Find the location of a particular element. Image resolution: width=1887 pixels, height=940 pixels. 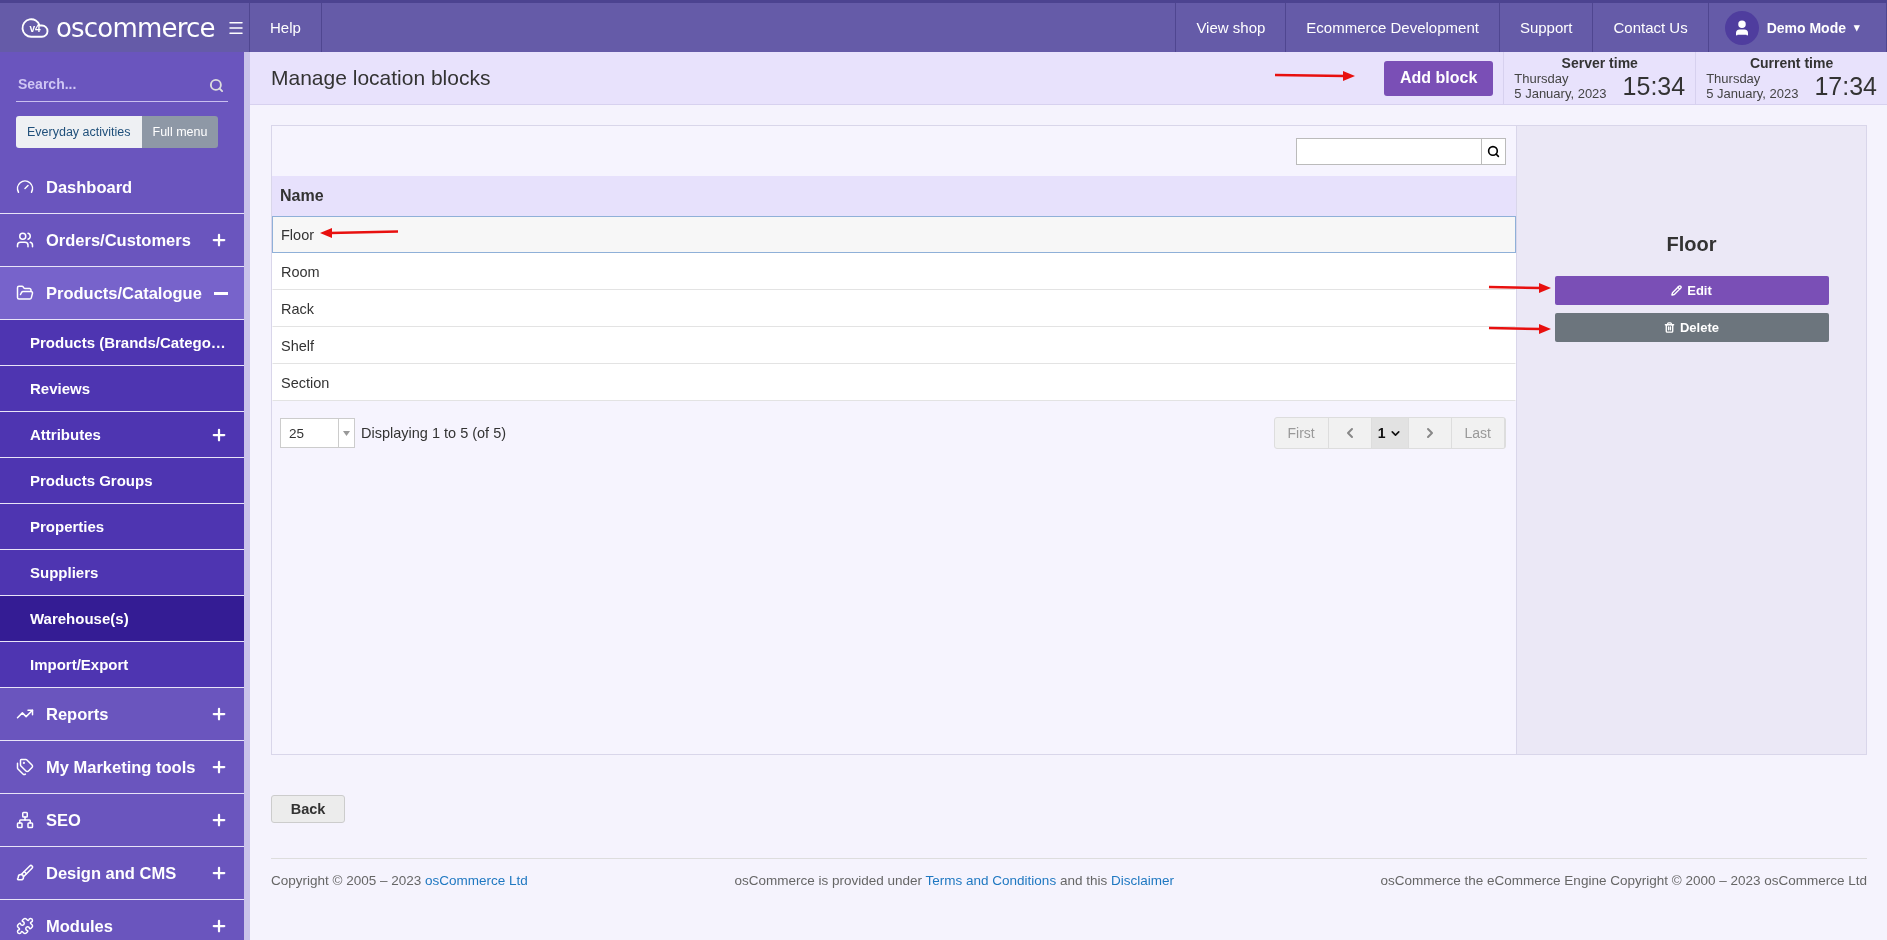

table-row: Section is located at coordinates (894, 382).